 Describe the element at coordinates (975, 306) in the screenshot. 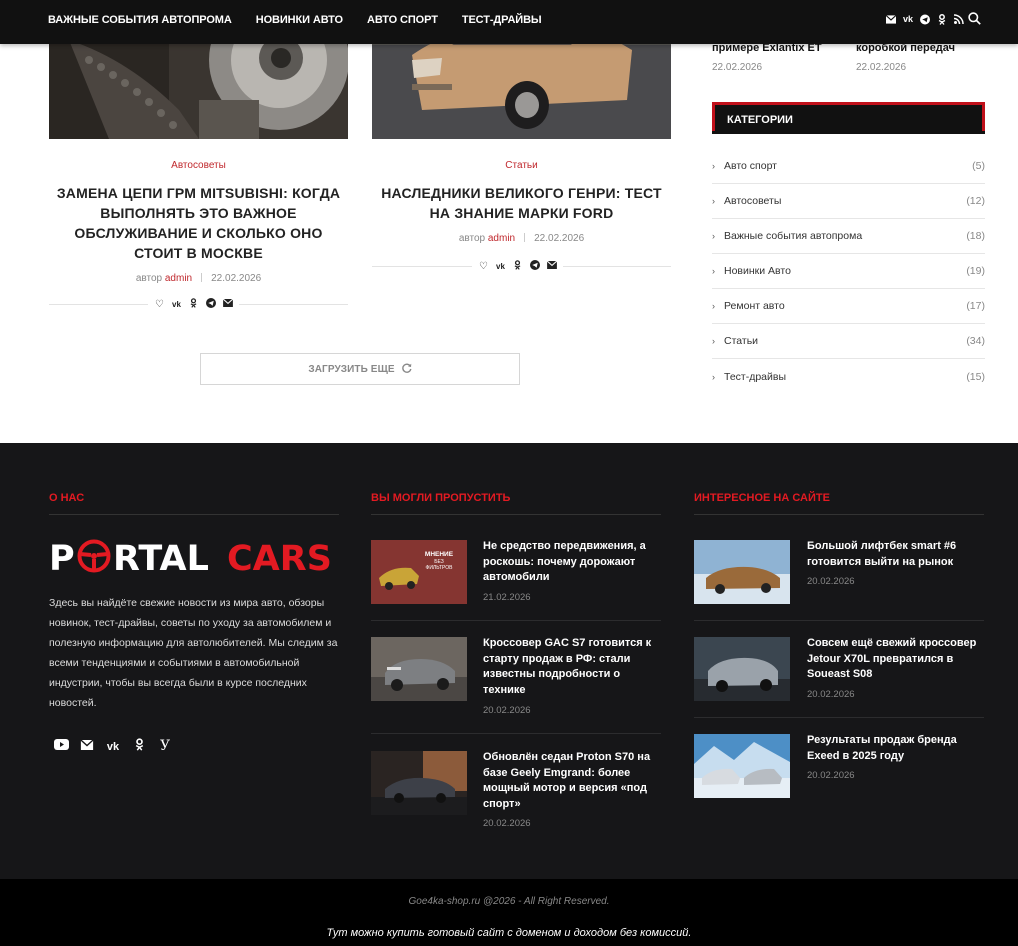

I see `category-count: (17)` at that location.